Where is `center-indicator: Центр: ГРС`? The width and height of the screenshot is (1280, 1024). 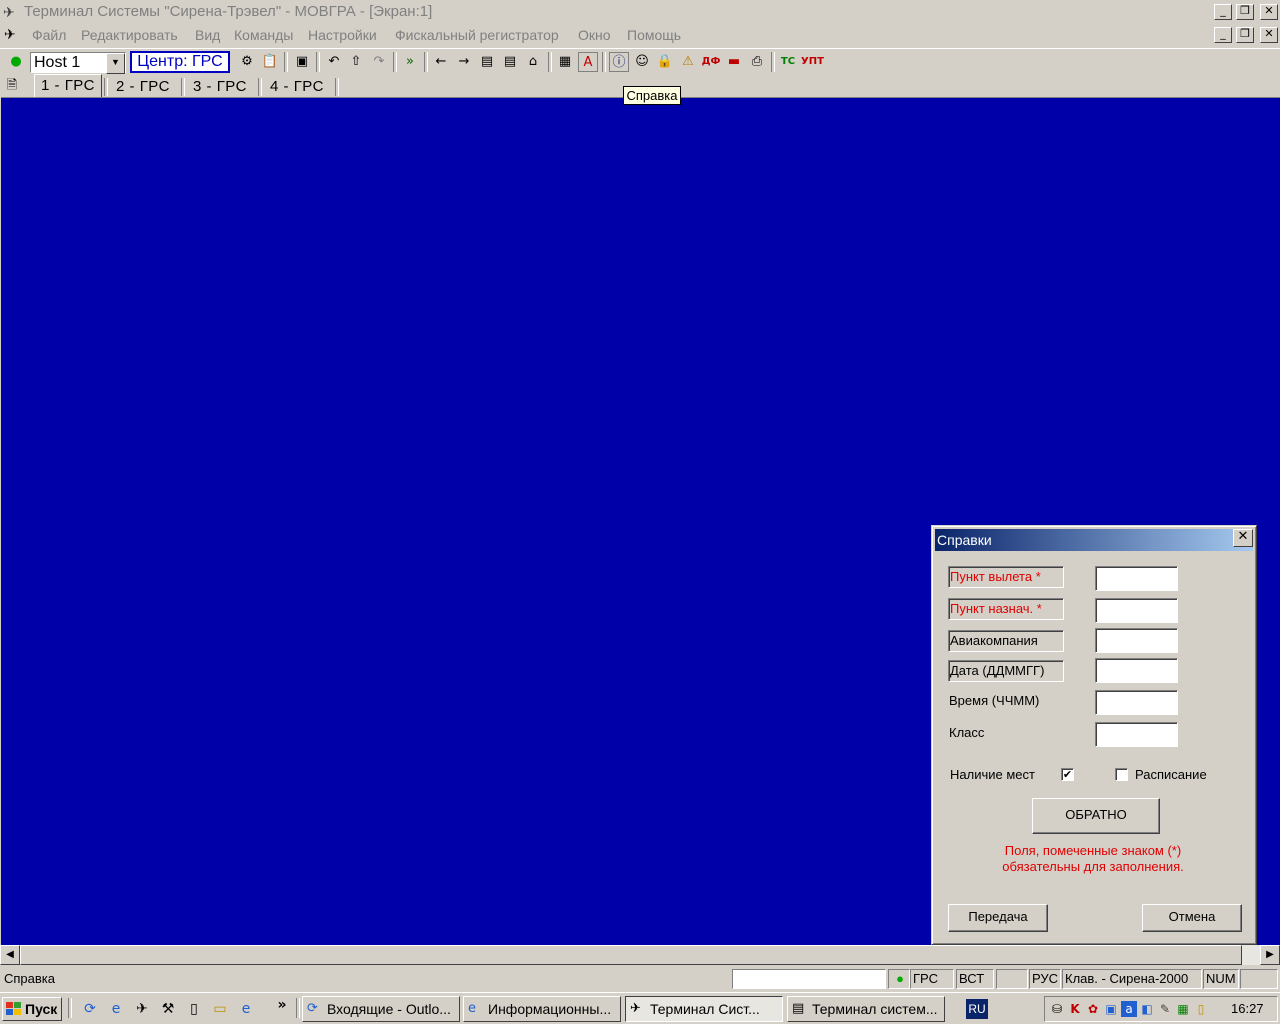
center-indicator: Центр: ГРС is located at coordinates (180, 62).